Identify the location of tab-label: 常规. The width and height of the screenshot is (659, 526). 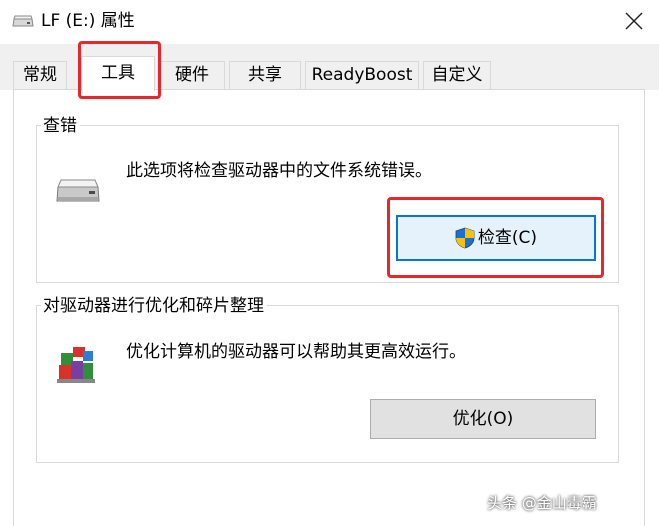
(40, 75).